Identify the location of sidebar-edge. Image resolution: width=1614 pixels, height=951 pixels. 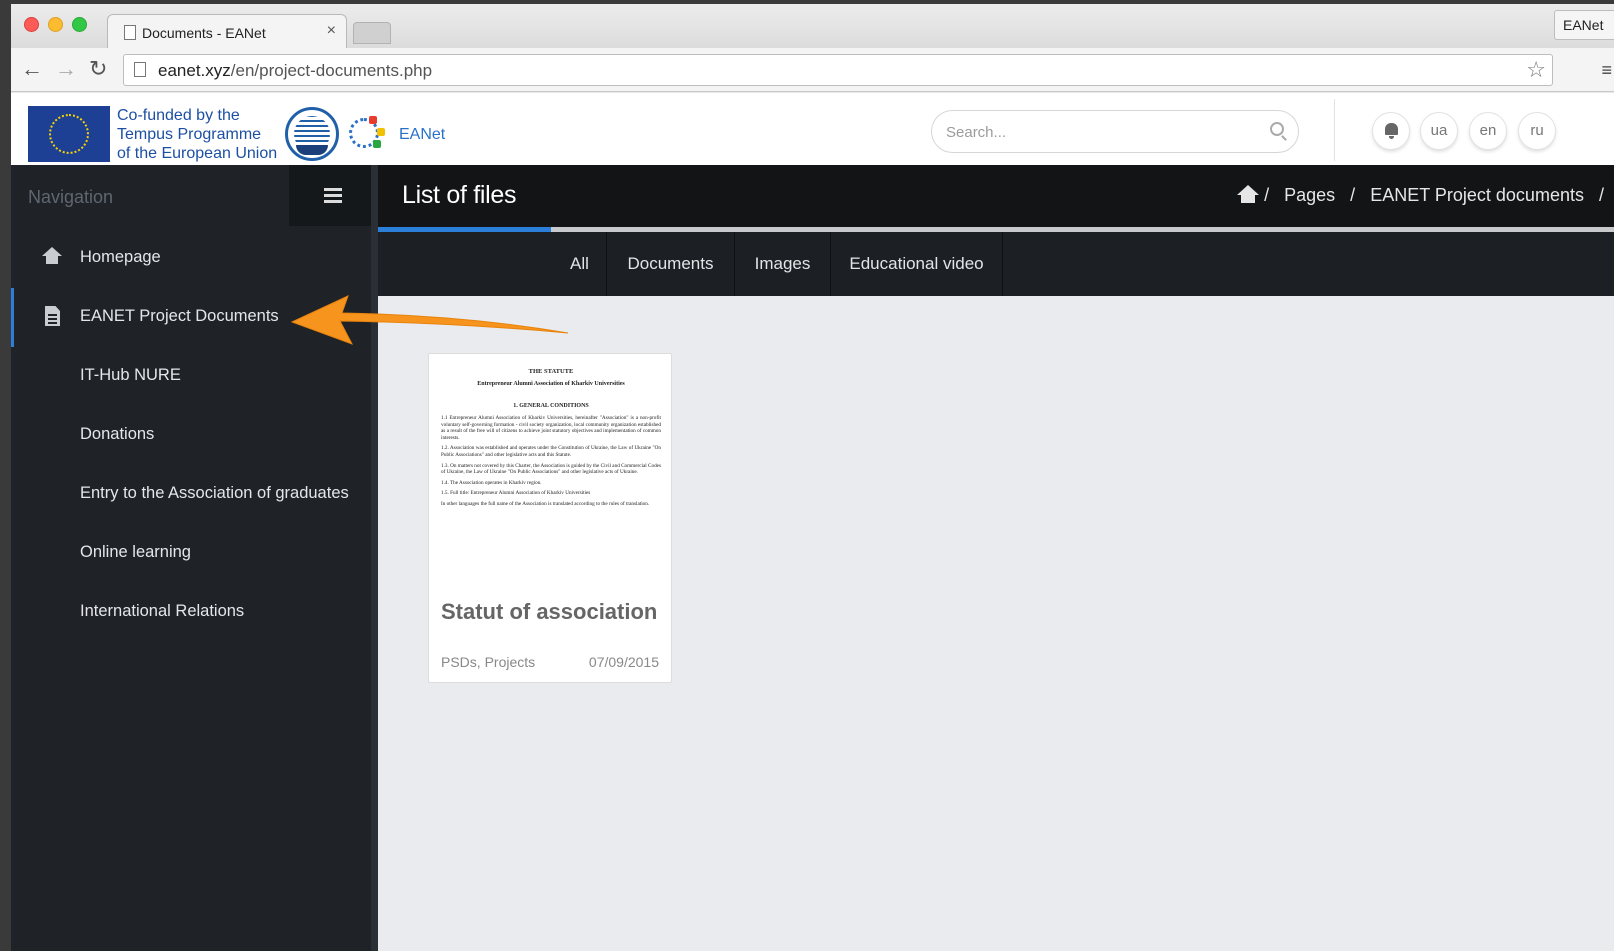
(374, 558).